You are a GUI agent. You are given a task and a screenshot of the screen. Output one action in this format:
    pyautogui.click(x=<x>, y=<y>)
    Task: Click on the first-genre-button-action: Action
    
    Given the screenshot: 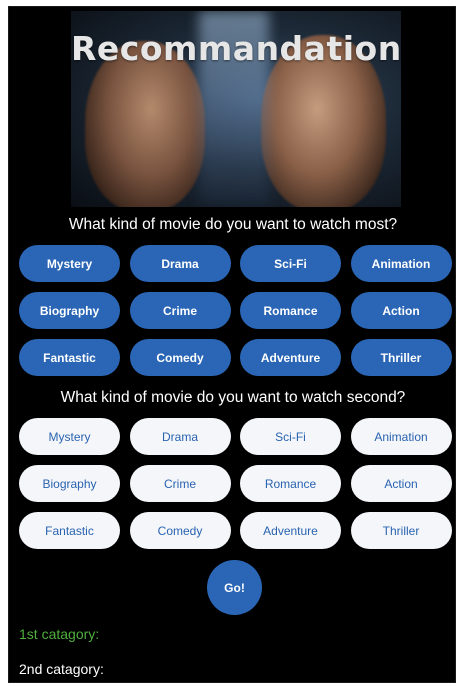 What is the action you would take?
    pyautogui.click(x=401, y=310)
    